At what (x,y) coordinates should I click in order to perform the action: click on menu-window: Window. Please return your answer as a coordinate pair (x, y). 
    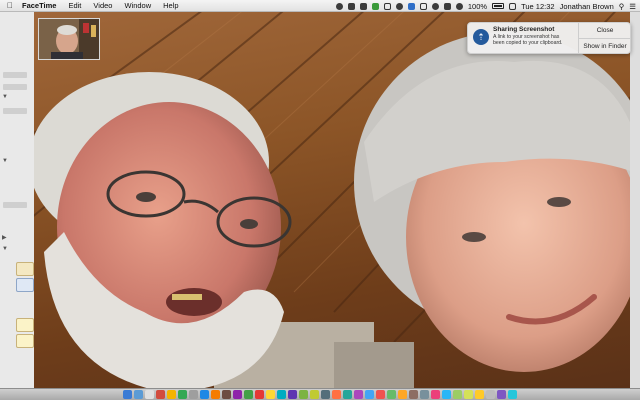
    Looking at the image, I should click on (137, 5).